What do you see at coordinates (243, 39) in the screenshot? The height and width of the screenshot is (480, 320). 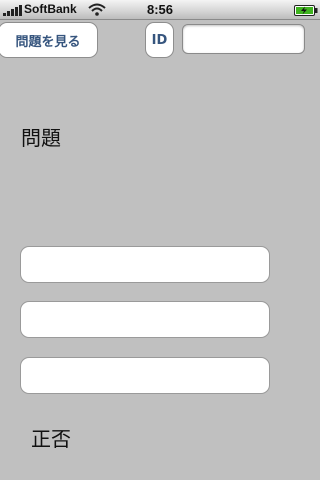 I see `id-input` at bounding box center [243, 39].